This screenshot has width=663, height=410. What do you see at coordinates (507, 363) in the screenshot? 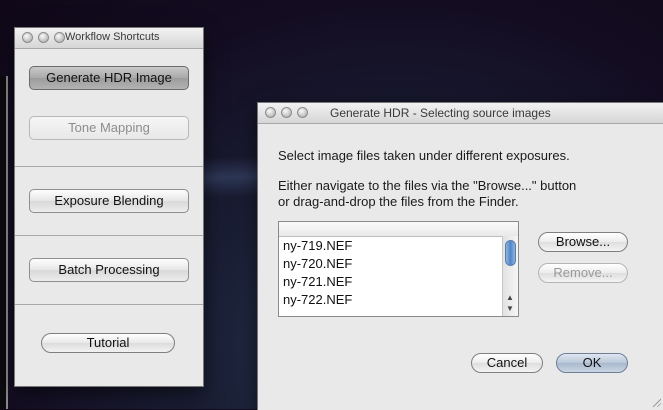
I see `cancel-button: Cancel` at bounding box center [507, 363].